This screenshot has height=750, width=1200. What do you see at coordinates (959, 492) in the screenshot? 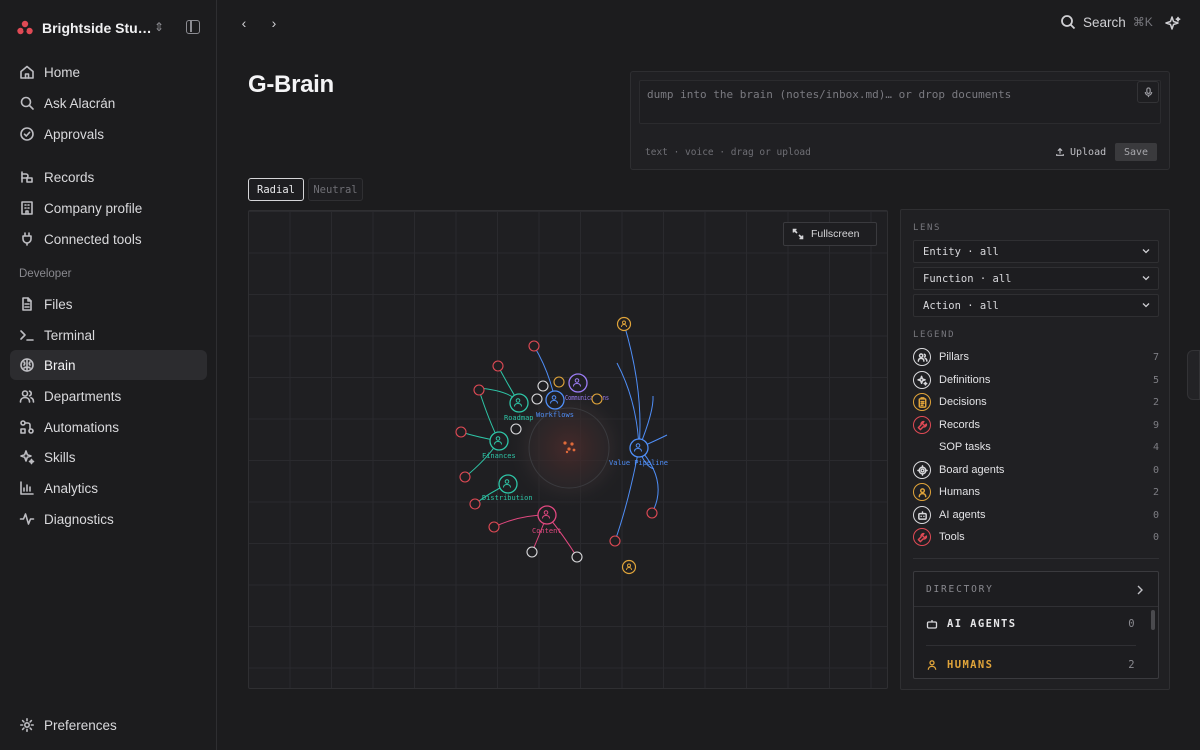
I see `legend-label-text: Humans` at bounding box center [959, 492].